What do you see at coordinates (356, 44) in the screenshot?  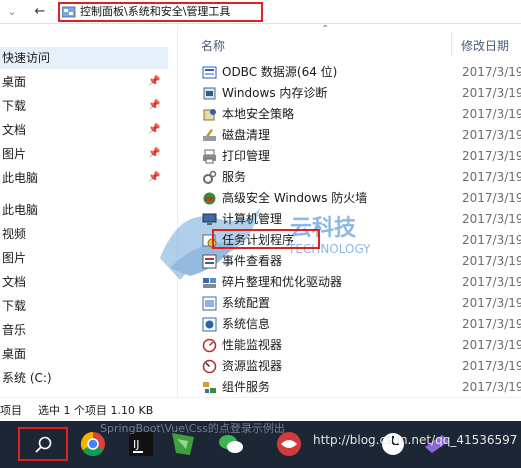 I see `column-header: ⌃ 名称 修改日期` at bounding box center [356, 44].